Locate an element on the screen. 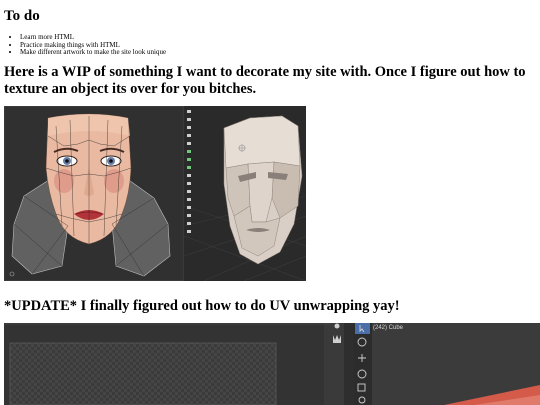  todo-heading: To do is located at coordinates (22, 16).